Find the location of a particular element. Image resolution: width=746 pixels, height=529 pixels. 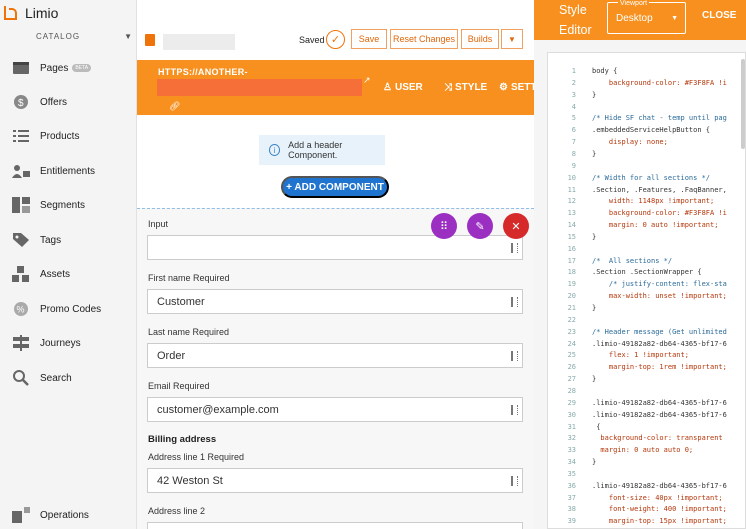

drag-handle-button: ⠿ is located at coordinates (444, 226).